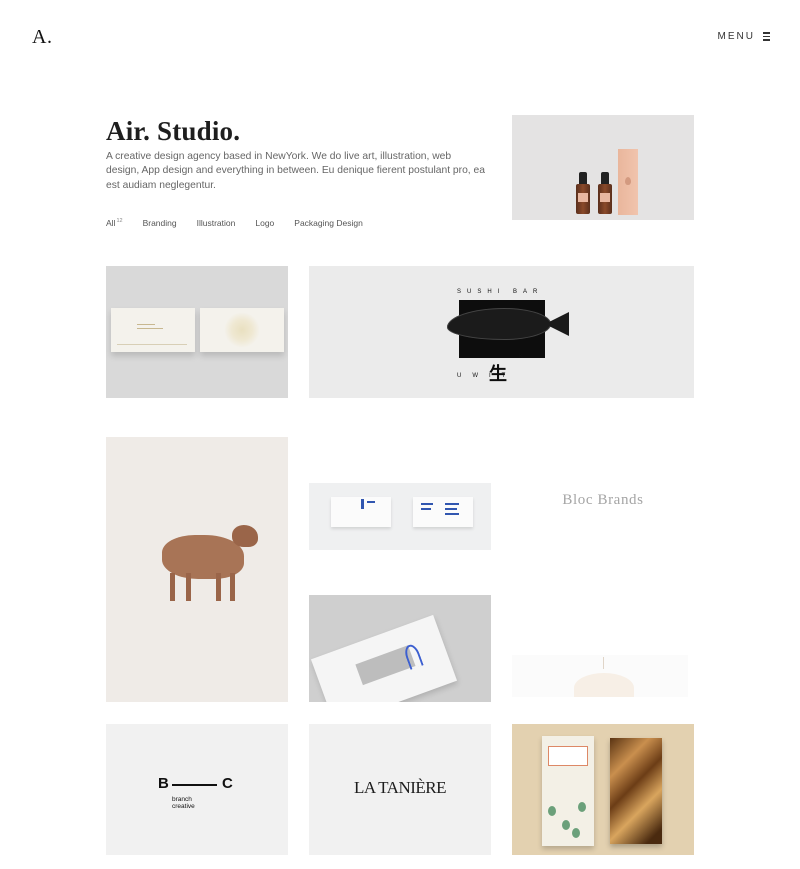 The width and height of the screenshot is (800, 869). I want to click on filter-all-label: All, so click(111, 223).